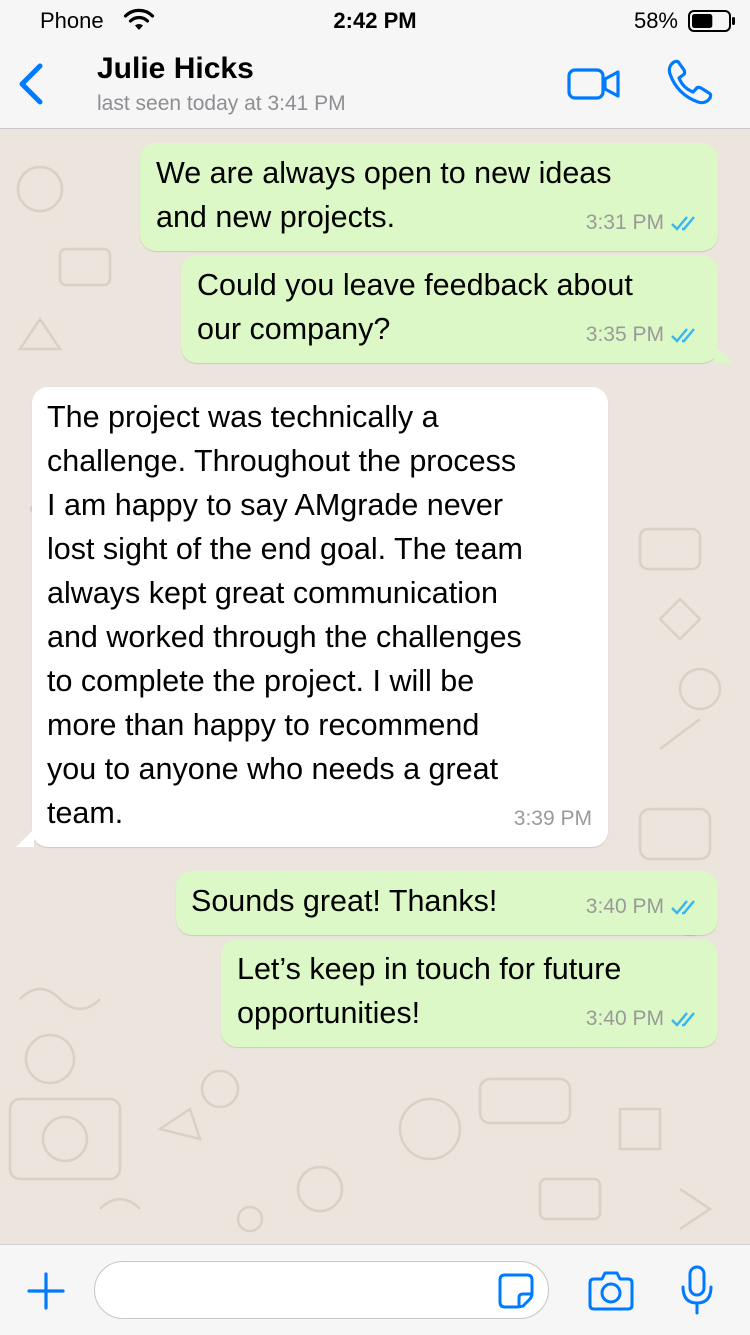  What do you see at coordinates (46, 1291) in the screenshot?
I see `plus-icon` at bounding box center [46, 1291].